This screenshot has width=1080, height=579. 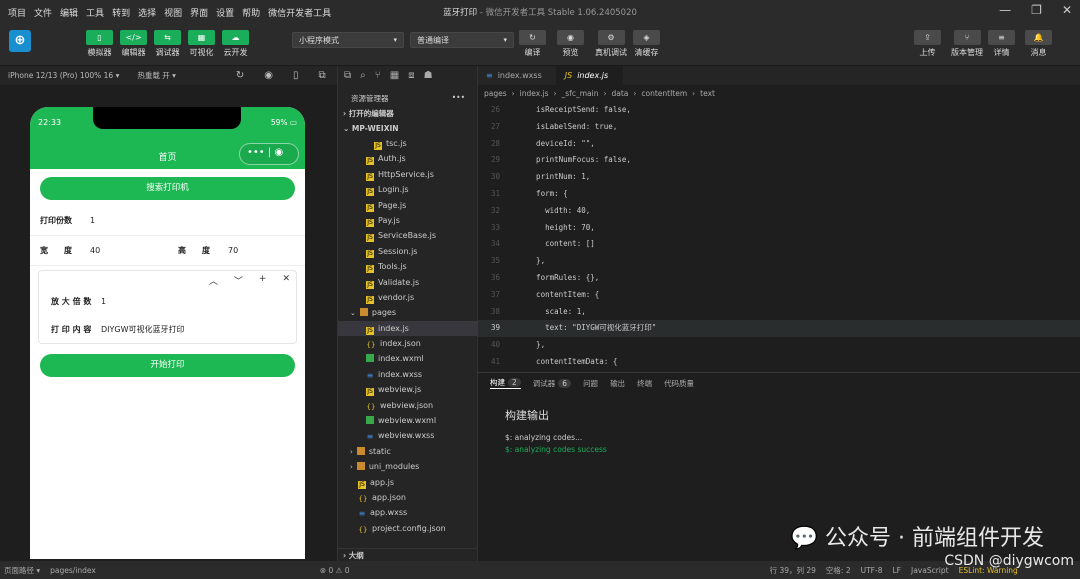 I want to click on encoding: UTF-8, so click(x=872, y=570).